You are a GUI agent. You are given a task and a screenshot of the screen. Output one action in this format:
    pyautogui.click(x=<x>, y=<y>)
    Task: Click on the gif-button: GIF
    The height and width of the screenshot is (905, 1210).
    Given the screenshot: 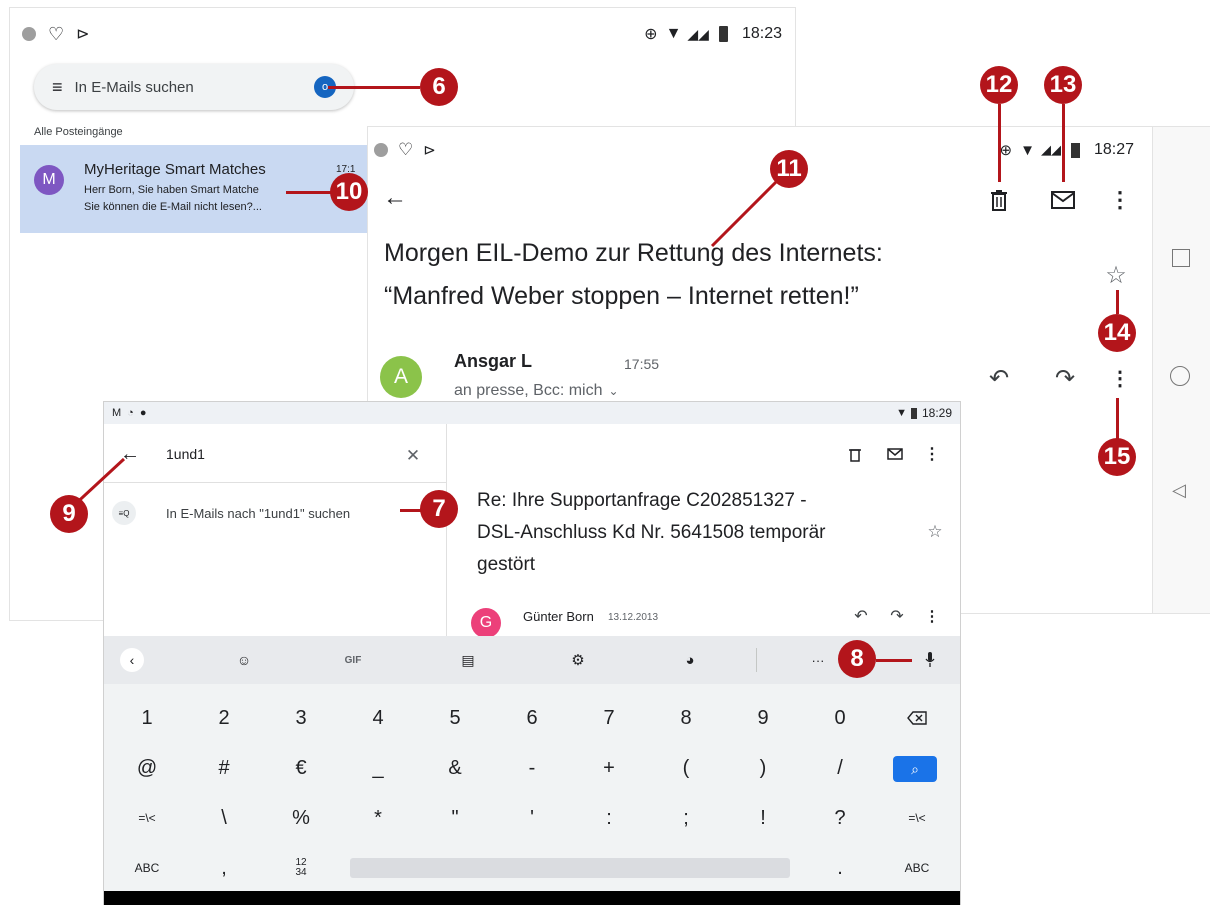 What is the action you would take?
    pyautogui.click(x=353, y=660)
    